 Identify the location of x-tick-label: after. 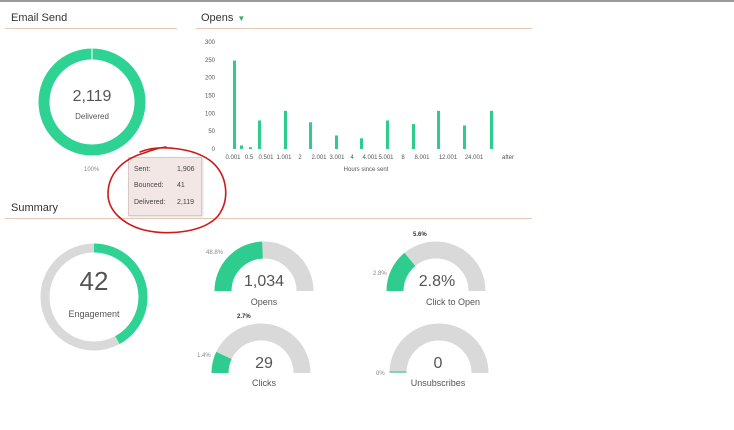
(508, 158).